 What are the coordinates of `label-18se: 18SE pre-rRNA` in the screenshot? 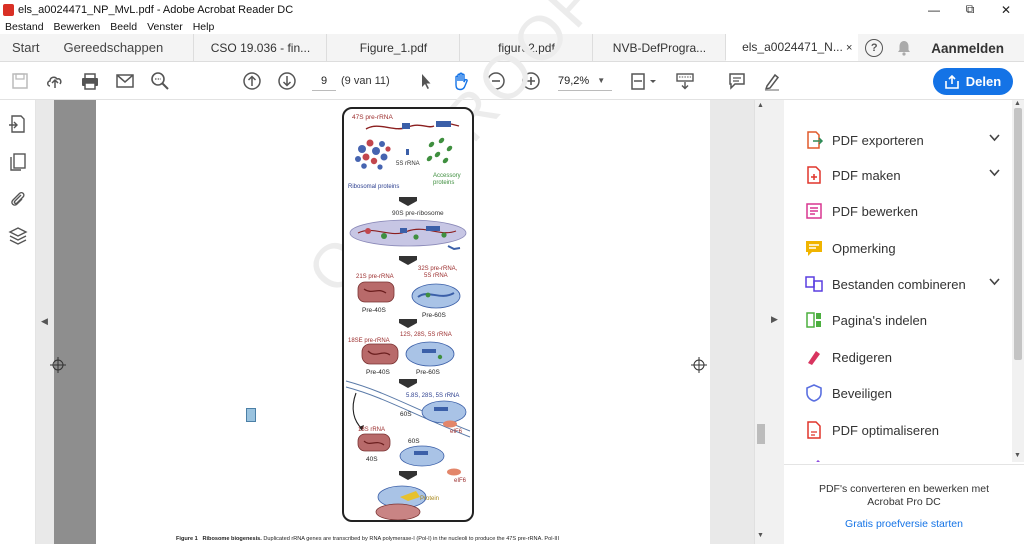 It's located at (369, 341).